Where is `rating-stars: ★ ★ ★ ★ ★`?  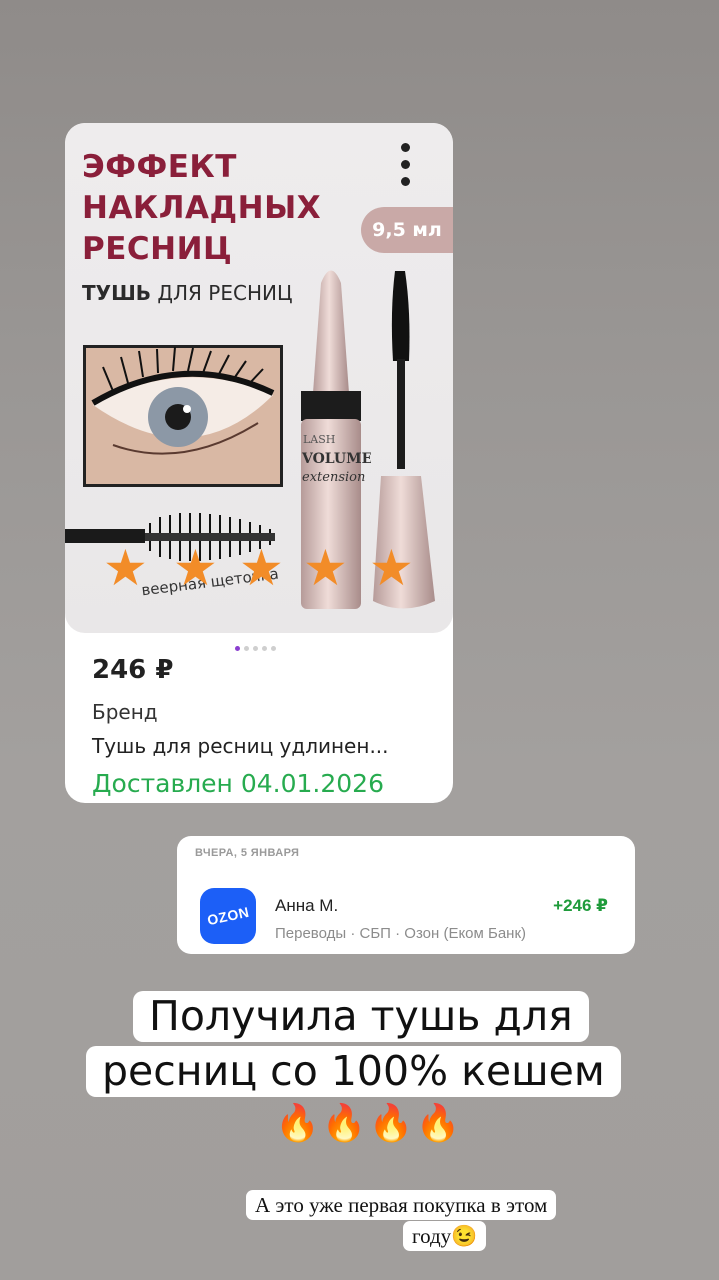 rating-stars: ★ ★ ★ ★ ★ is located at coordinates (263, 568).